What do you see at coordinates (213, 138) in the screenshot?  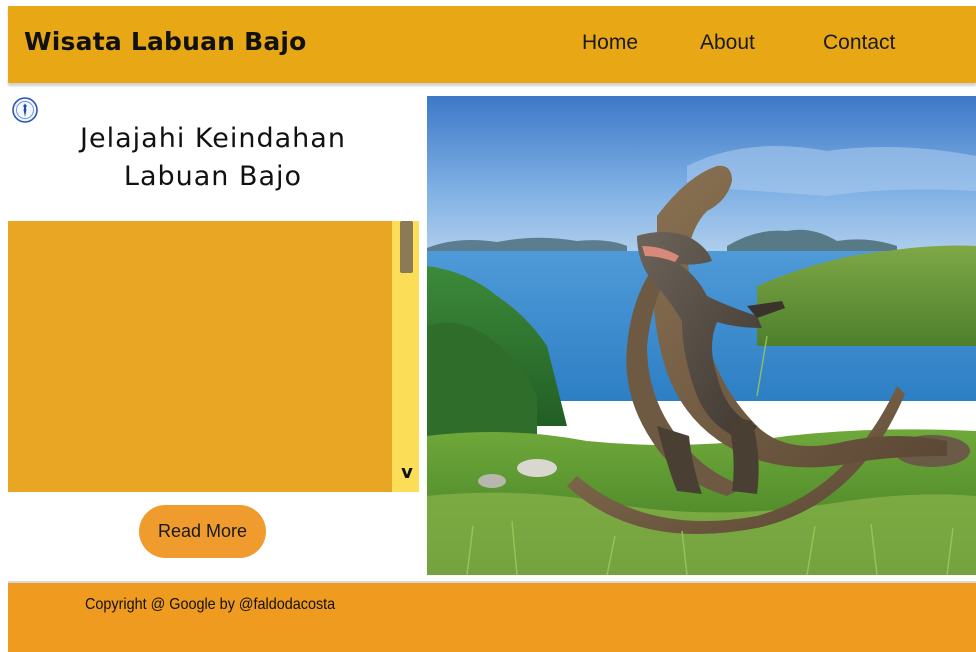 I see `hero-title-line-1: Jelajahi Keindahan` at bounding box center [213, 138].